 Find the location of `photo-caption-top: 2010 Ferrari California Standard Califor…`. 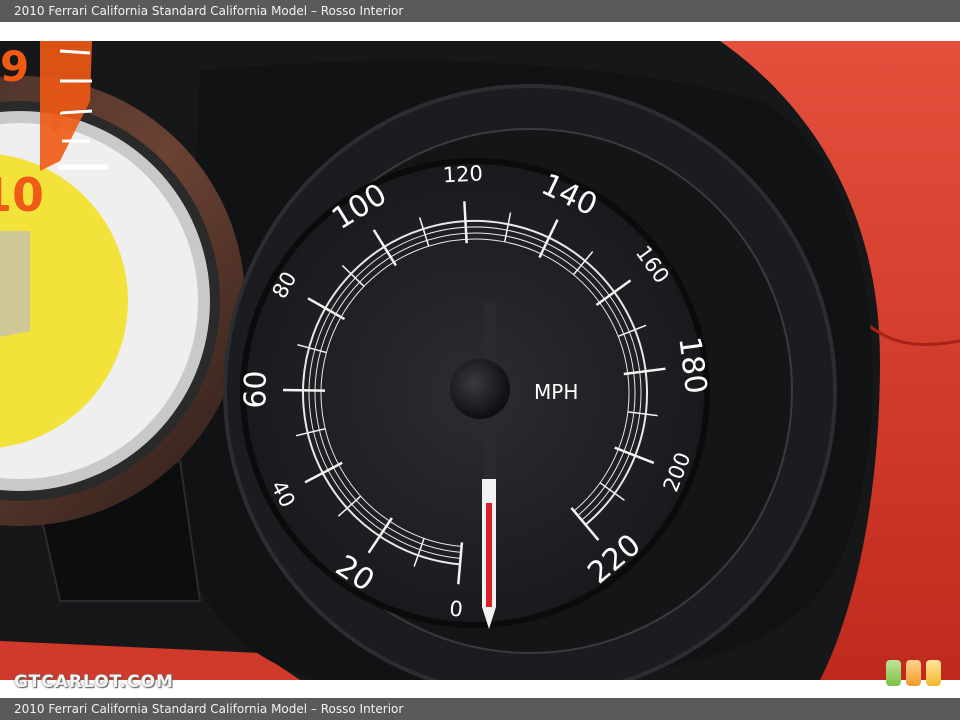

photo-caption-top: 2010 Ferrari California Standard Califor… is located at coordinates (480, 11).